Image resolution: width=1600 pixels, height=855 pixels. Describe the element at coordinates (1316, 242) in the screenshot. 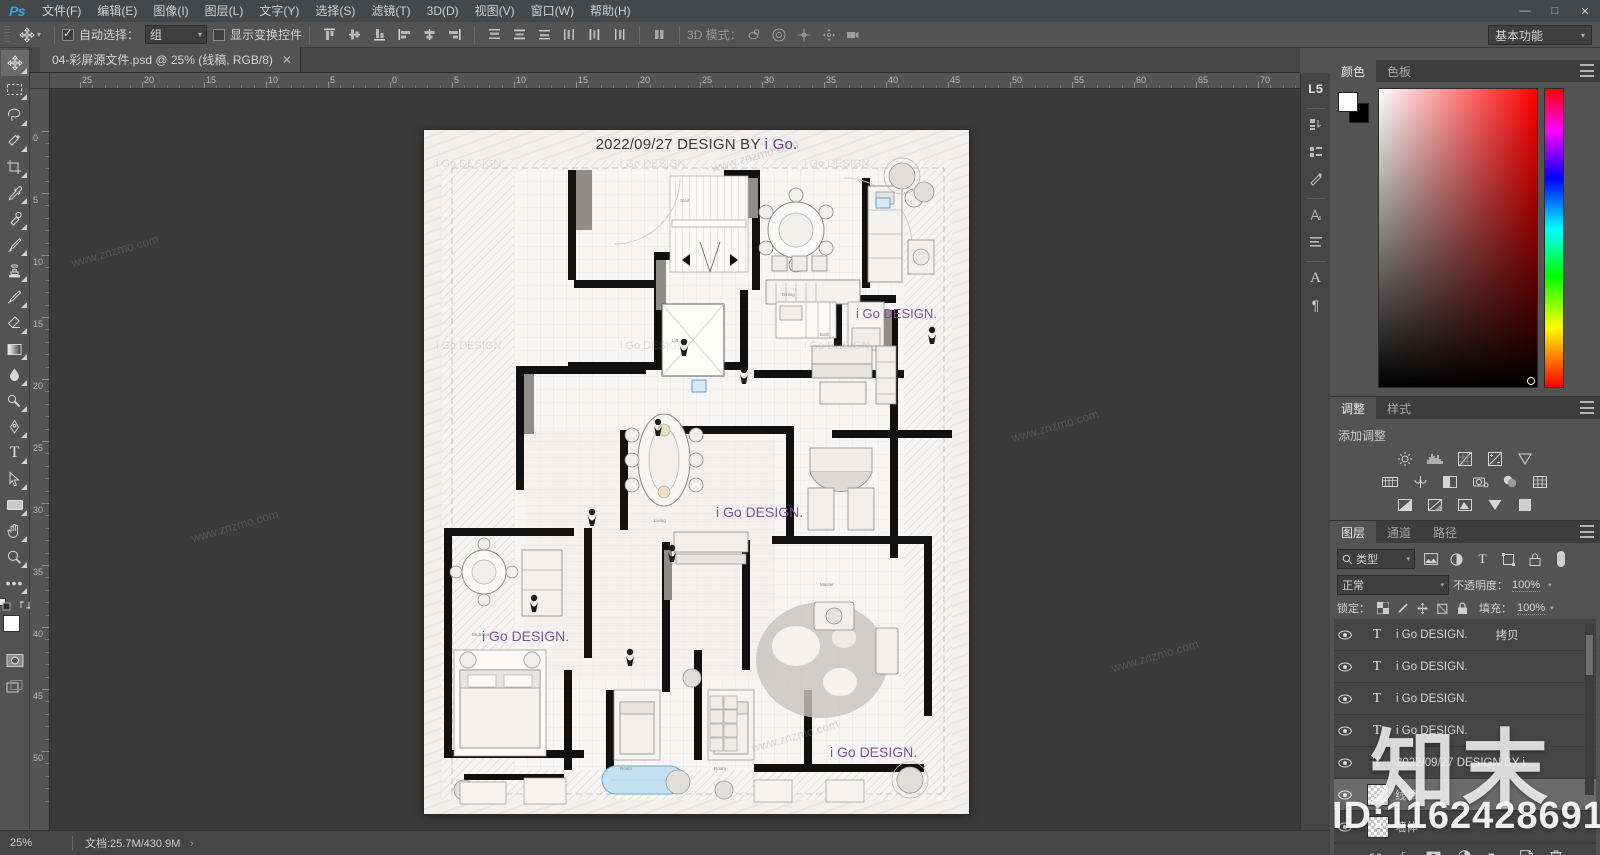

I see `paragraph-styles-icon` at that location.